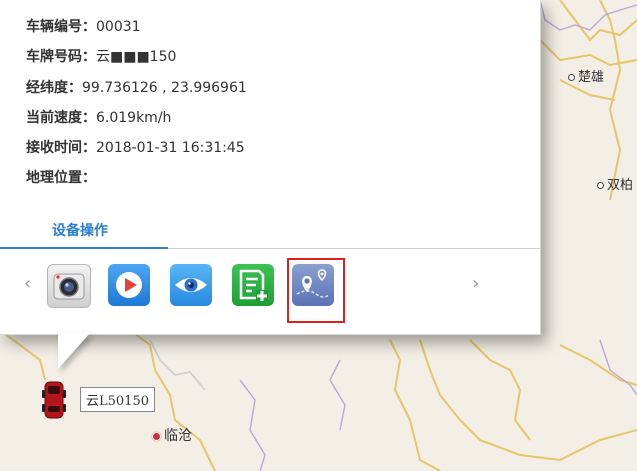 The width and height of the screenshot is (637, 471). I want to click on play-icon, so click(129, 285).